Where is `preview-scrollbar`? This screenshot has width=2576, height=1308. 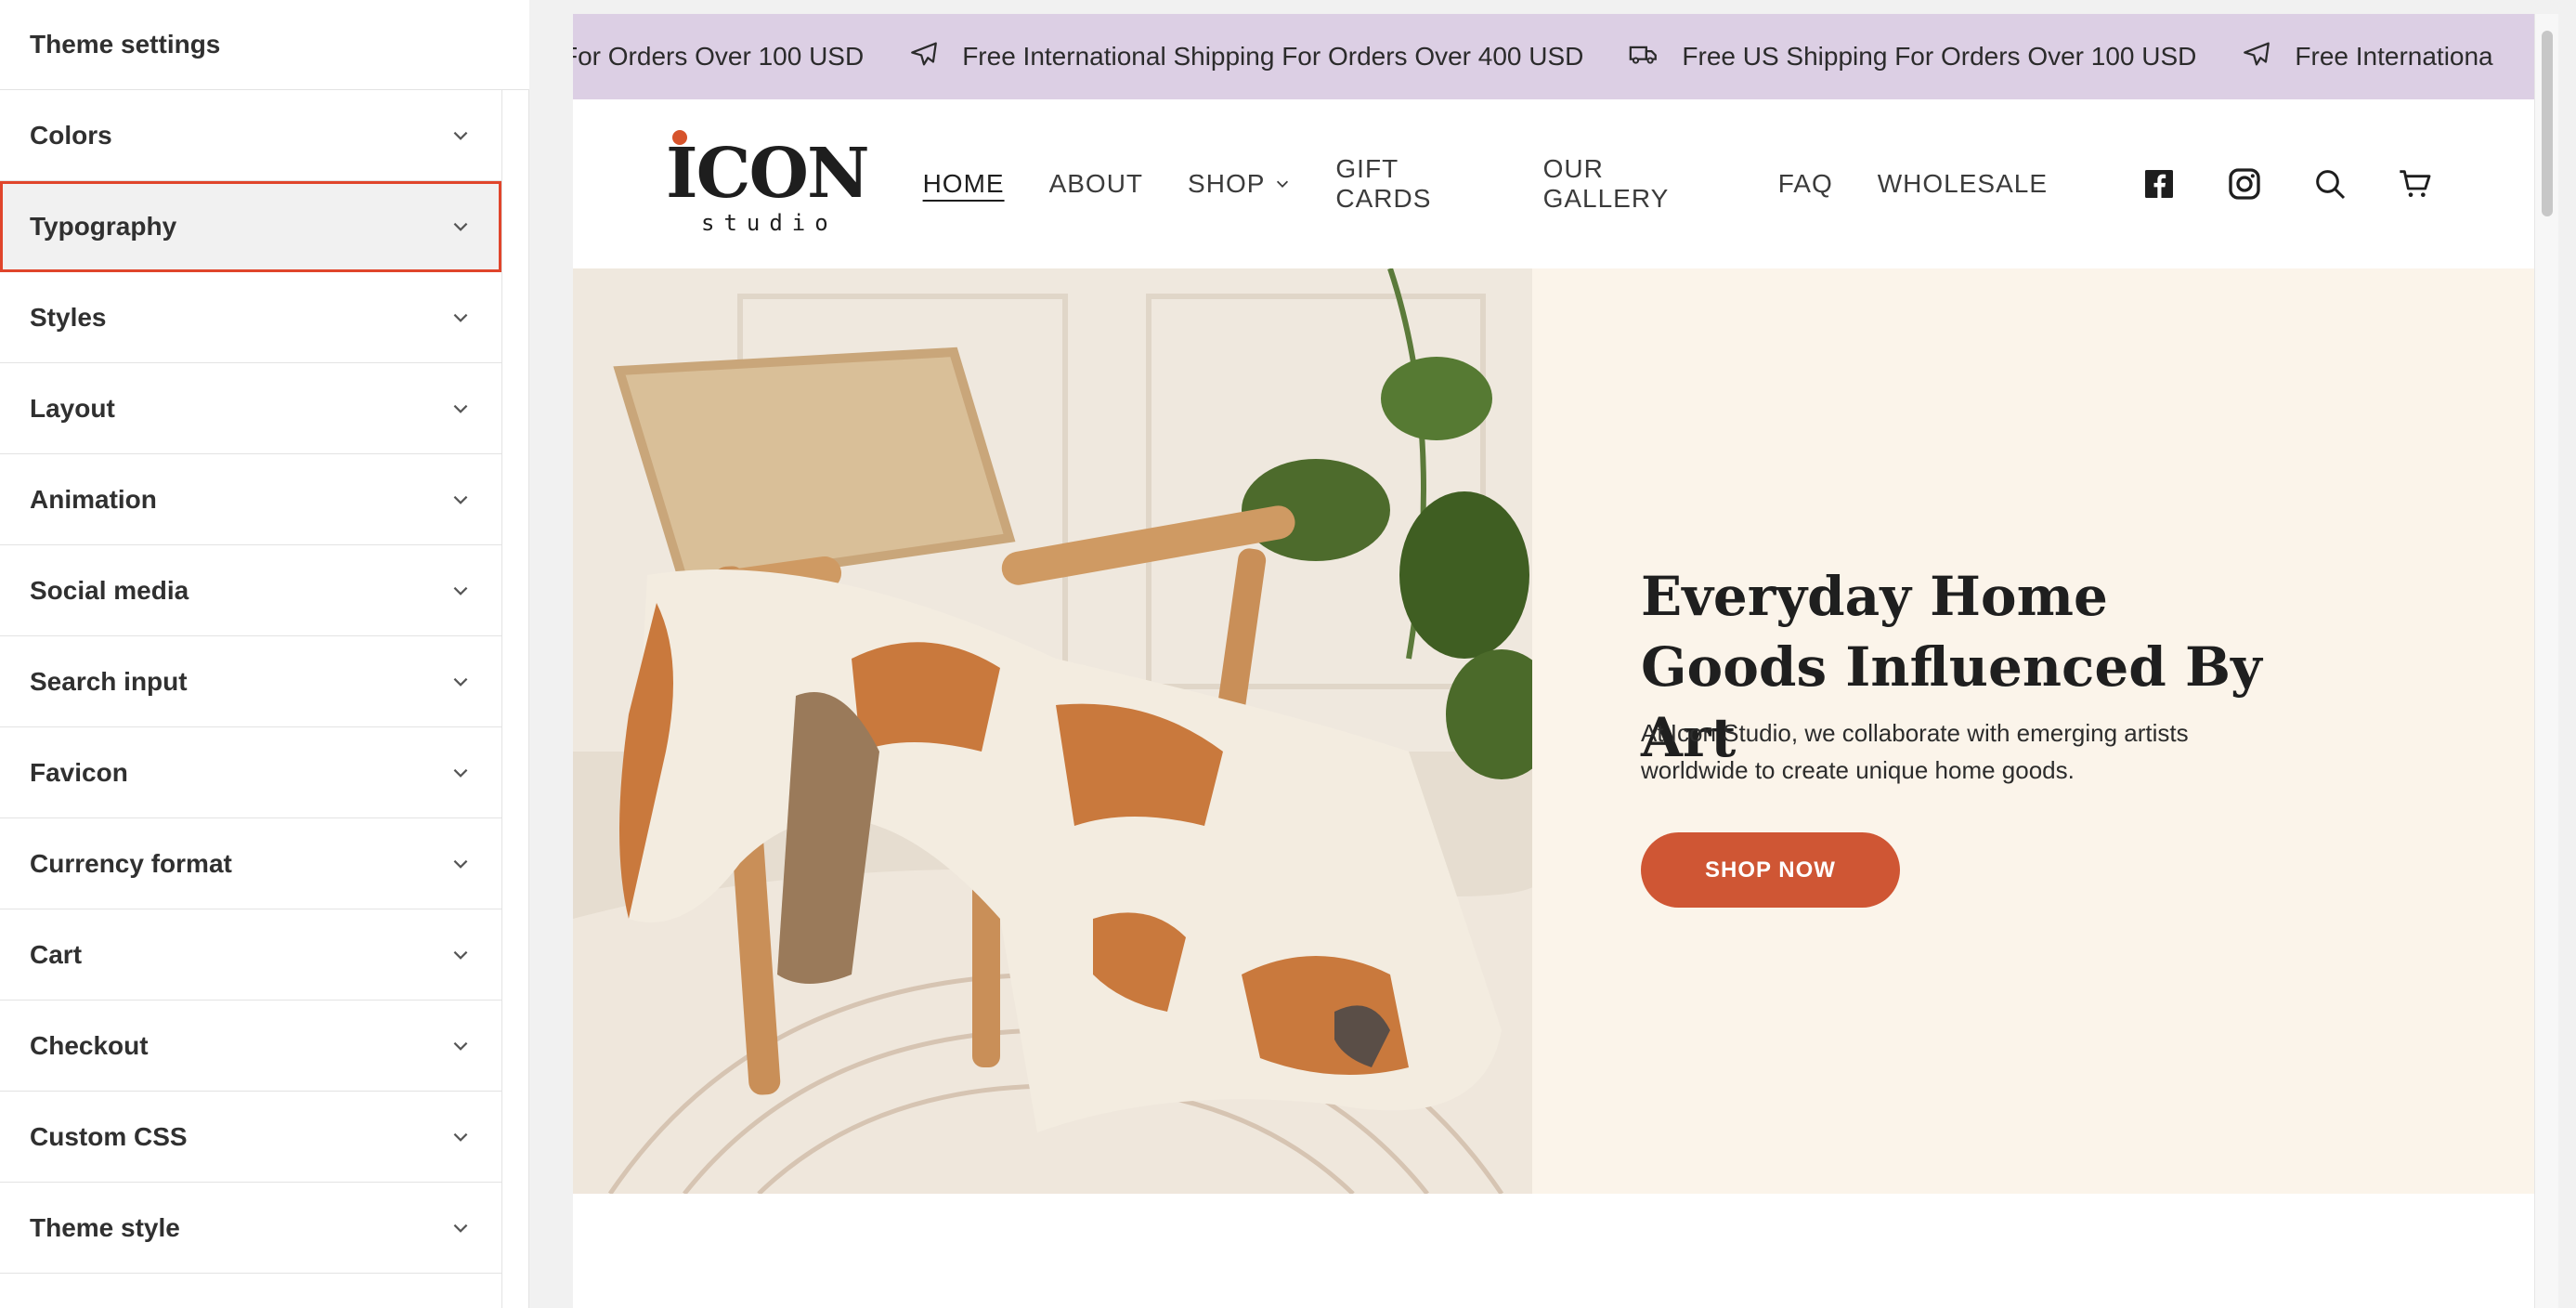
preview-scrollbar is located at coordinates (2546, 661).